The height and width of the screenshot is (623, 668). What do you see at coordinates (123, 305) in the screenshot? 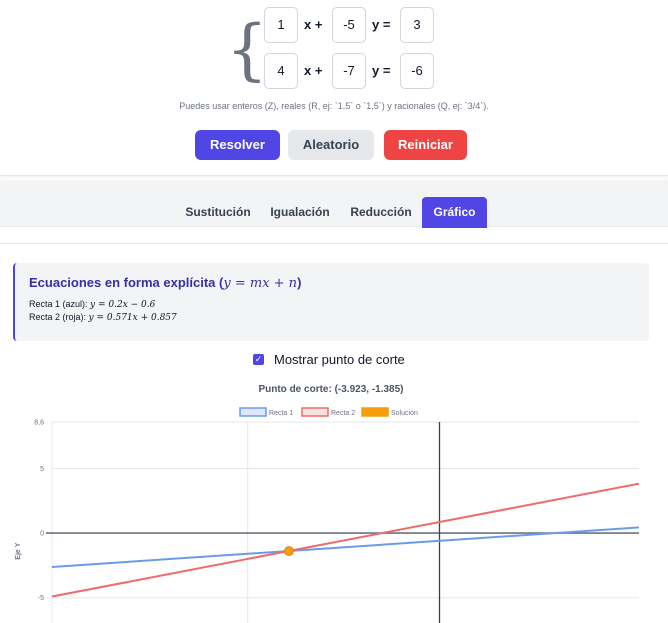
I see `line1-math: y = 0.2x − 0.6` at bounding box center [123, 305].